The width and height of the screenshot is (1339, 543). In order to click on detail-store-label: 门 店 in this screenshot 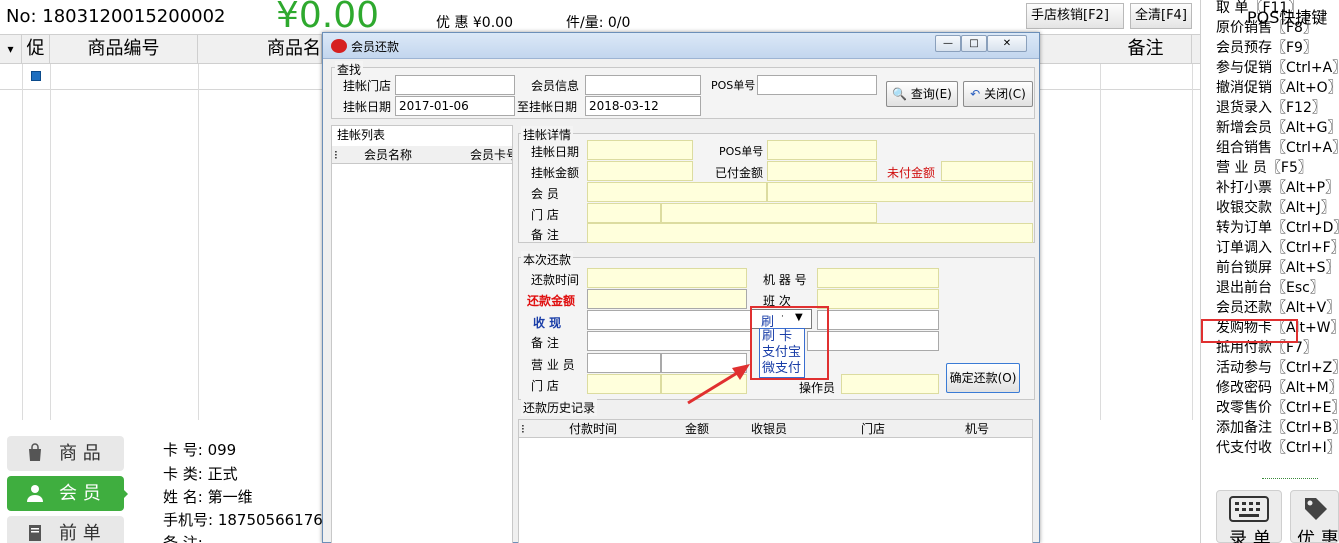, I will do `click(545, 215)`.